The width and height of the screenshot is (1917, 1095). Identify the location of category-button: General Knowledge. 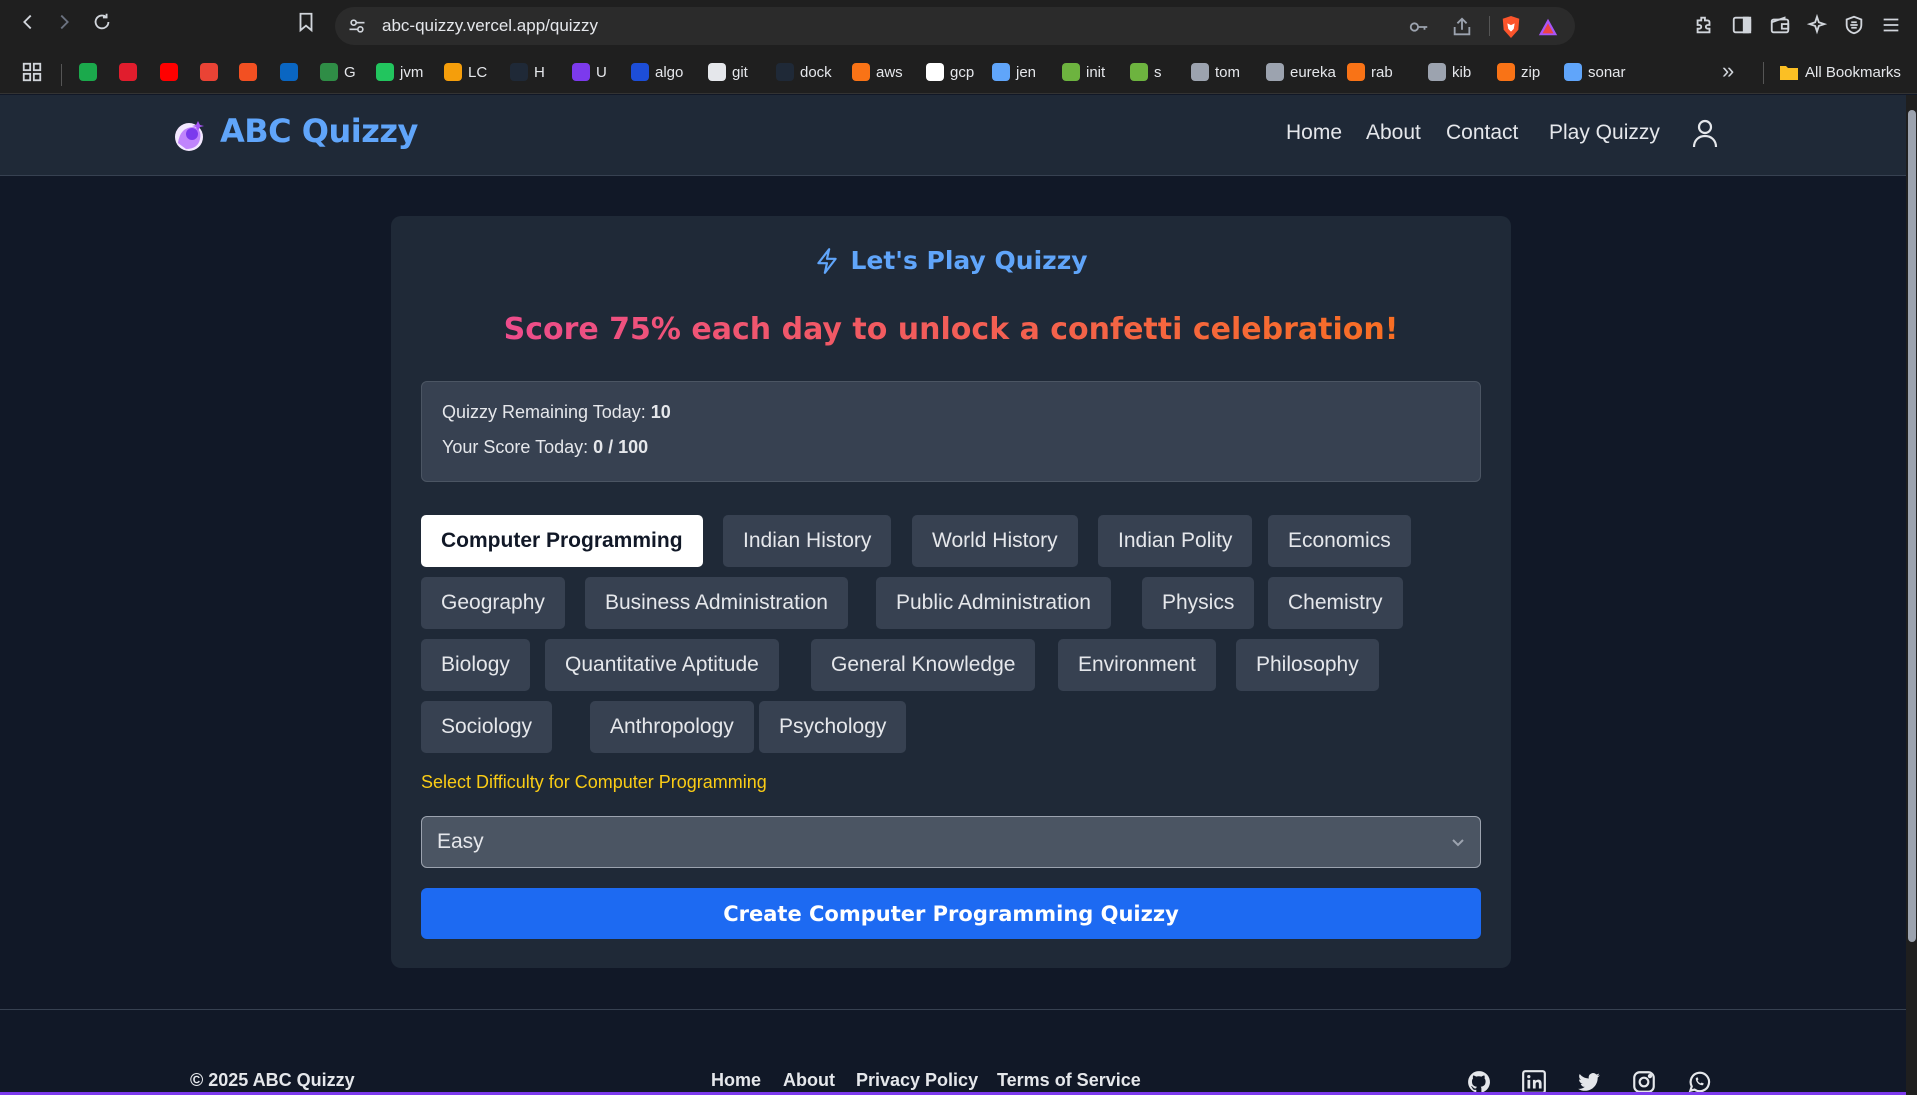
(923, 665).